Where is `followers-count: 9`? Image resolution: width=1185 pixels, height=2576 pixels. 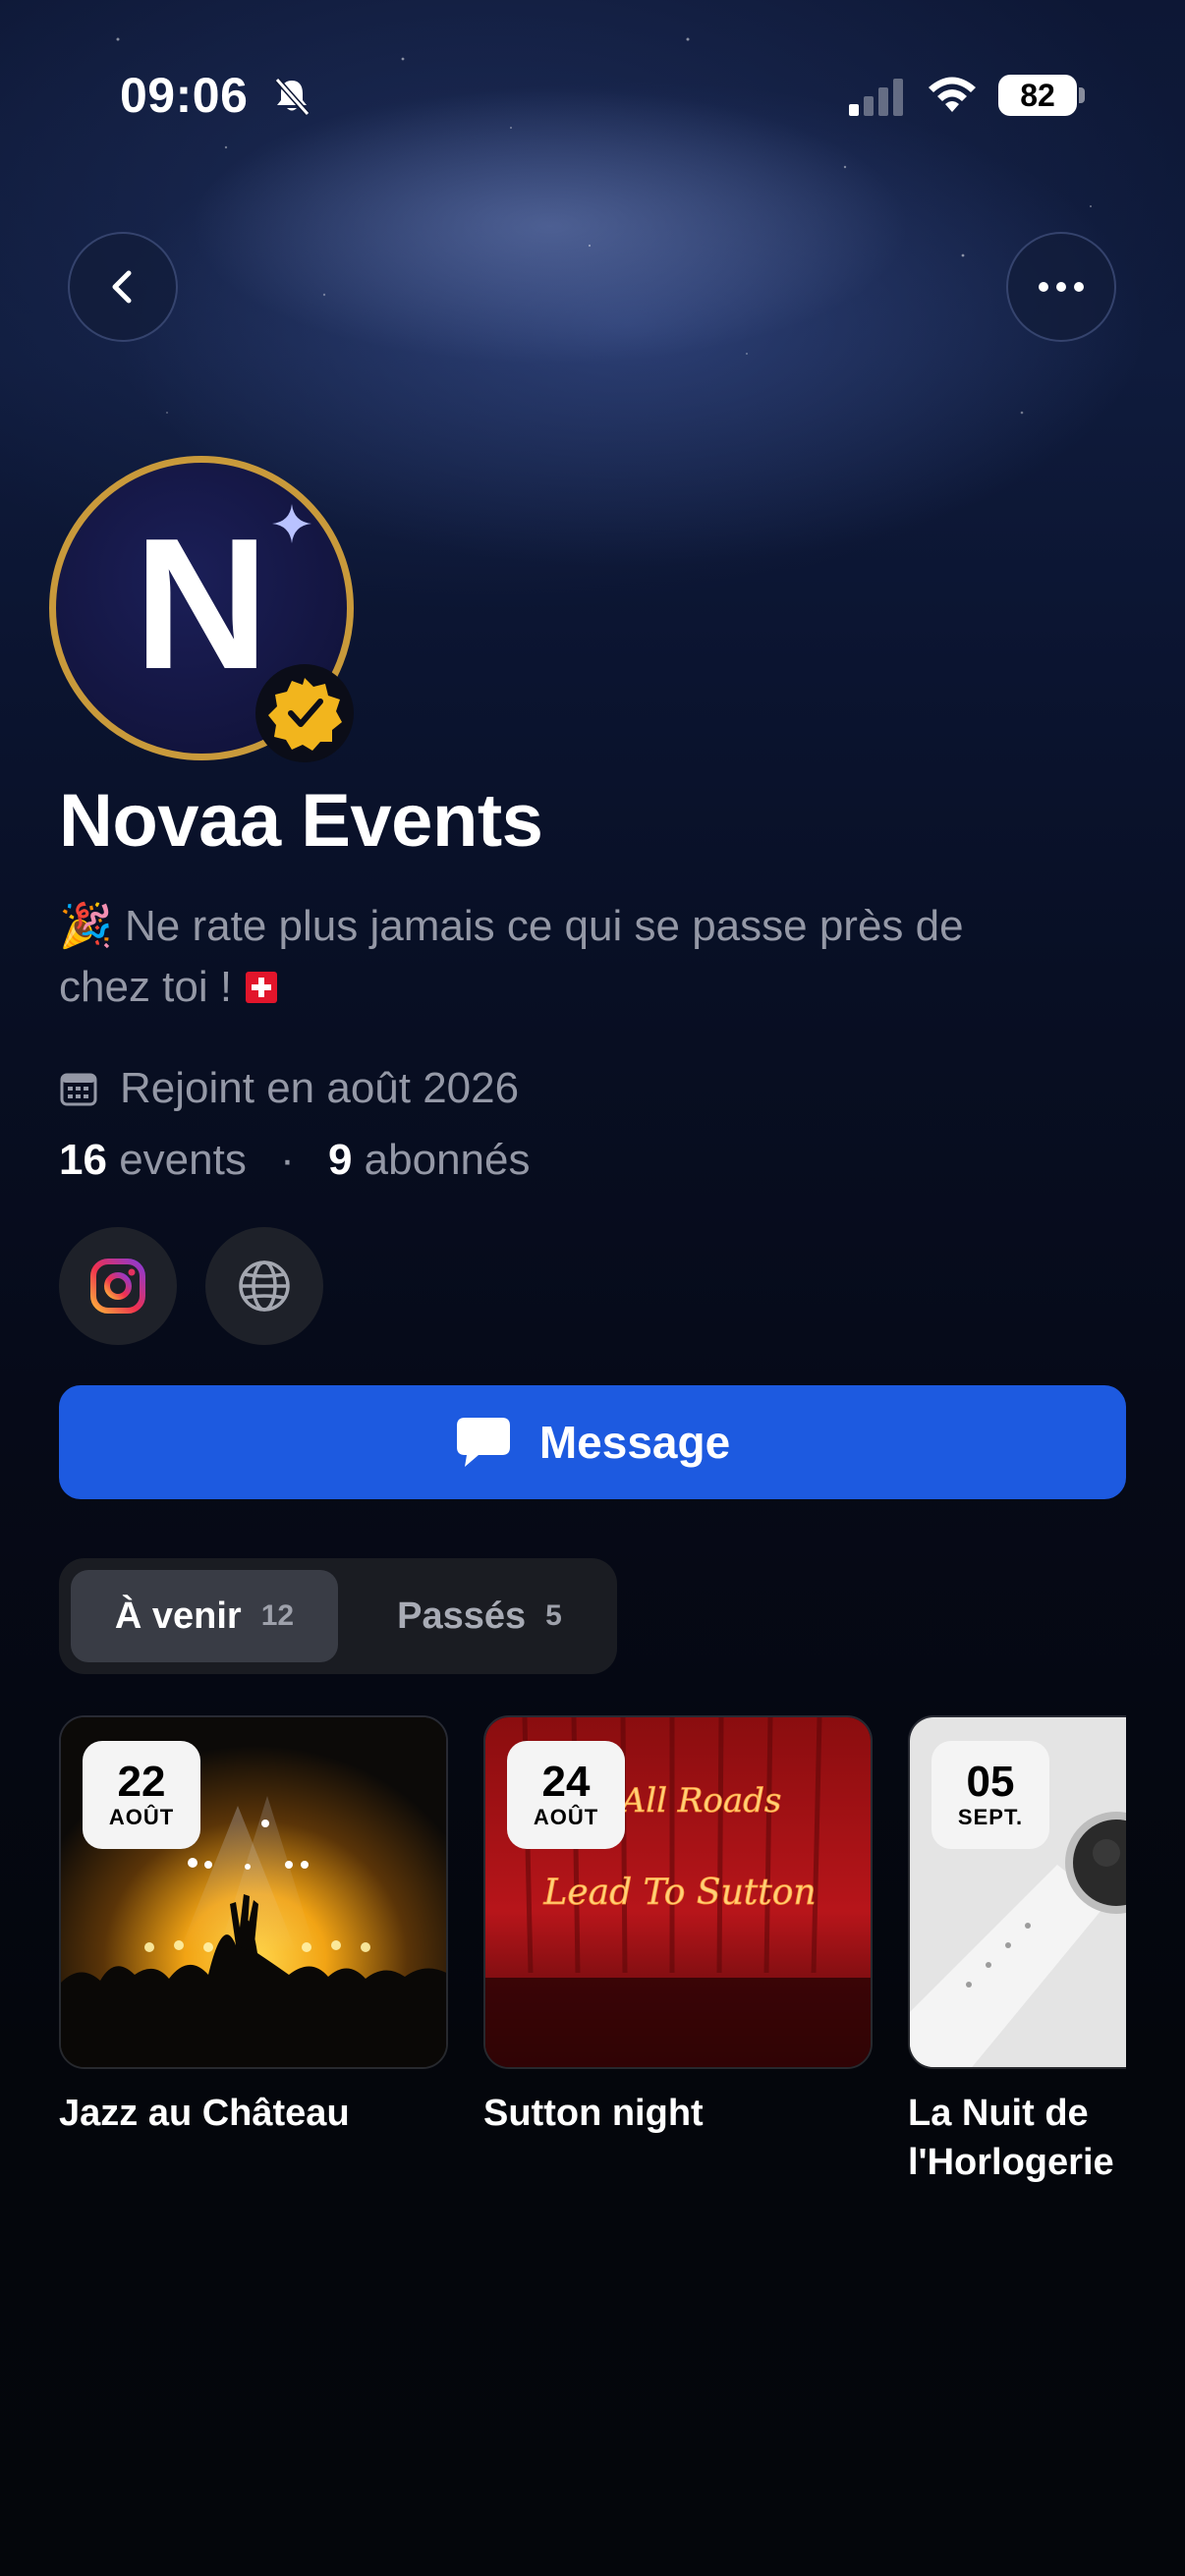 followers-count: 9 is located at coordinates (340, 1160).